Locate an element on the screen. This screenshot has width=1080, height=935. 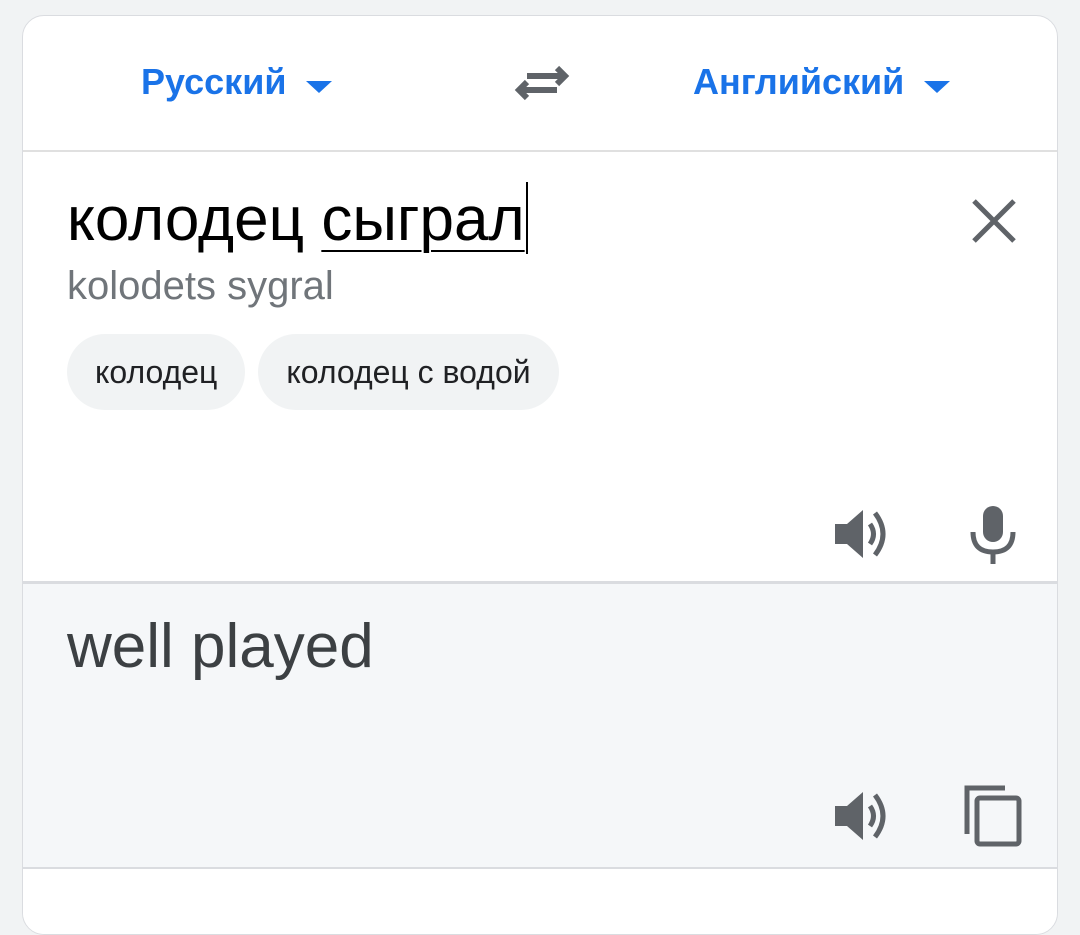
microphone-button is located at coordinates (993, 534).